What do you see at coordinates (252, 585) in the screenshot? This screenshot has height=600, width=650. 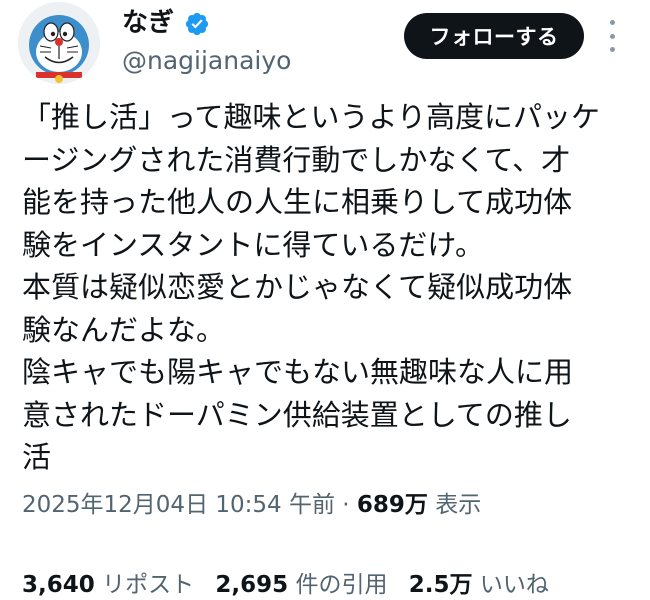 I see `quotes-count: 2,695` at bounding box center [252, 585].